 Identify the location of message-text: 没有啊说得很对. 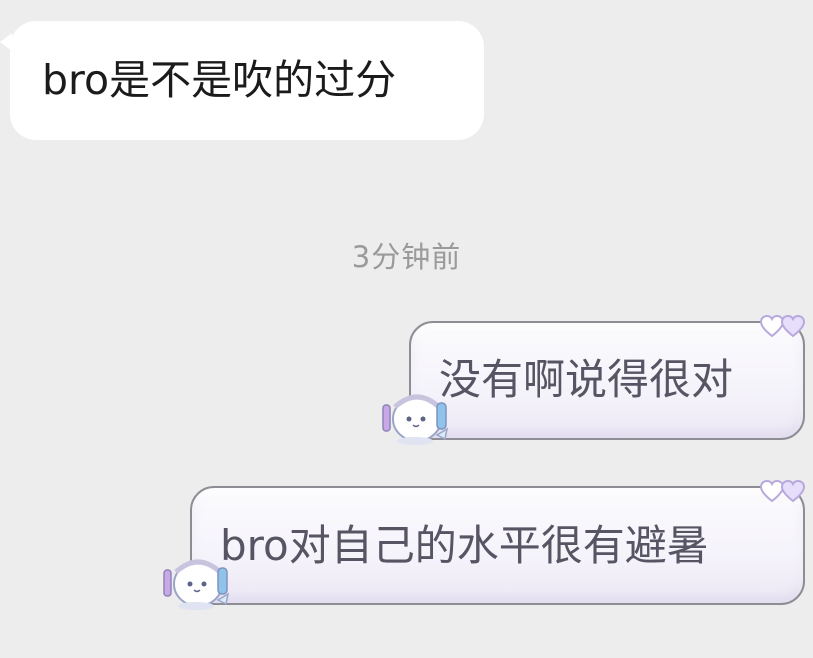
(586, 379).